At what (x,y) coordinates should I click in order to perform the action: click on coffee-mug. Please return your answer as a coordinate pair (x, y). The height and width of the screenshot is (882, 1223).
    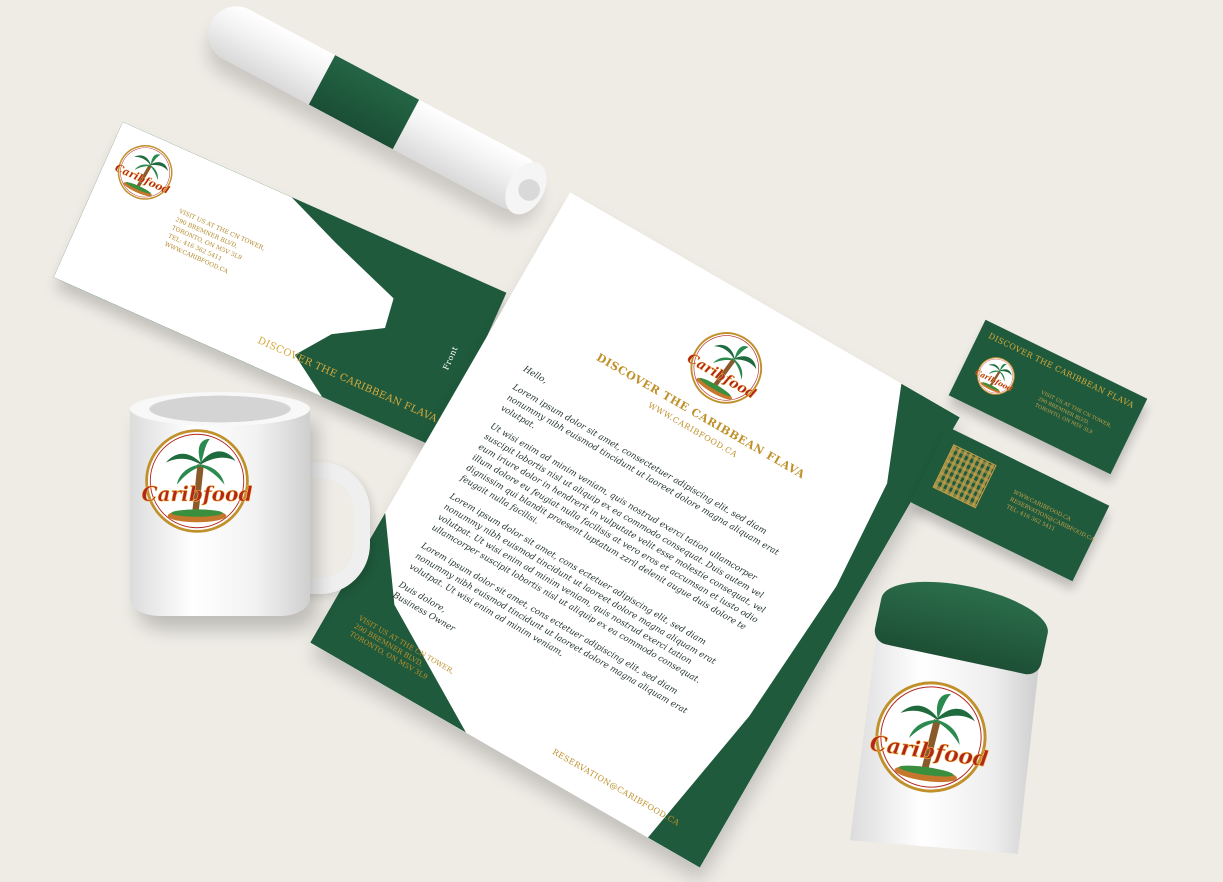
    Looking at the image, I should click on (250, 515).